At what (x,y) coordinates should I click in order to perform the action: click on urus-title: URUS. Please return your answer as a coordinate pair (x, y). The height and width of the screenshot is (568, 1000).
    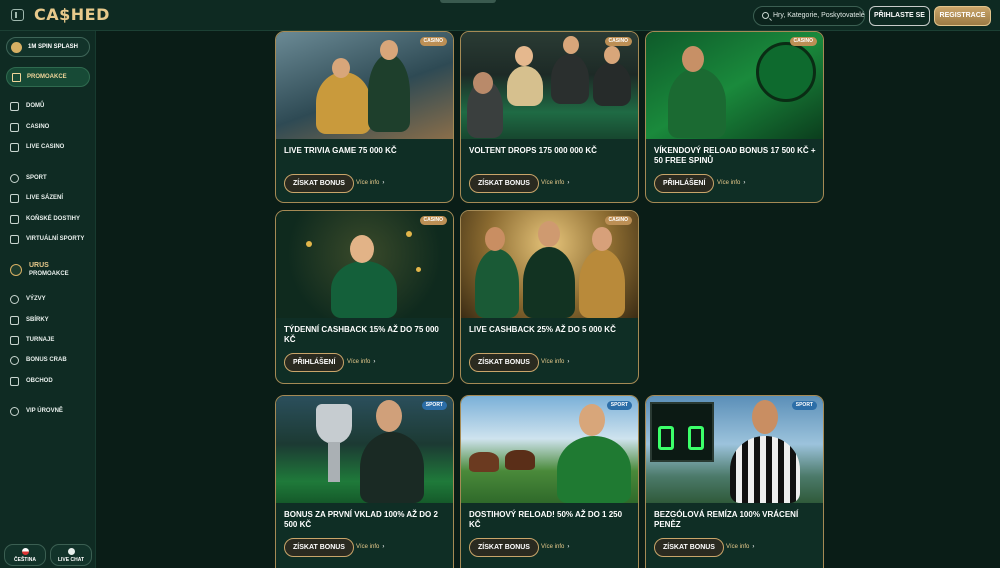
    Looking at the image, I should click on (39, 265).